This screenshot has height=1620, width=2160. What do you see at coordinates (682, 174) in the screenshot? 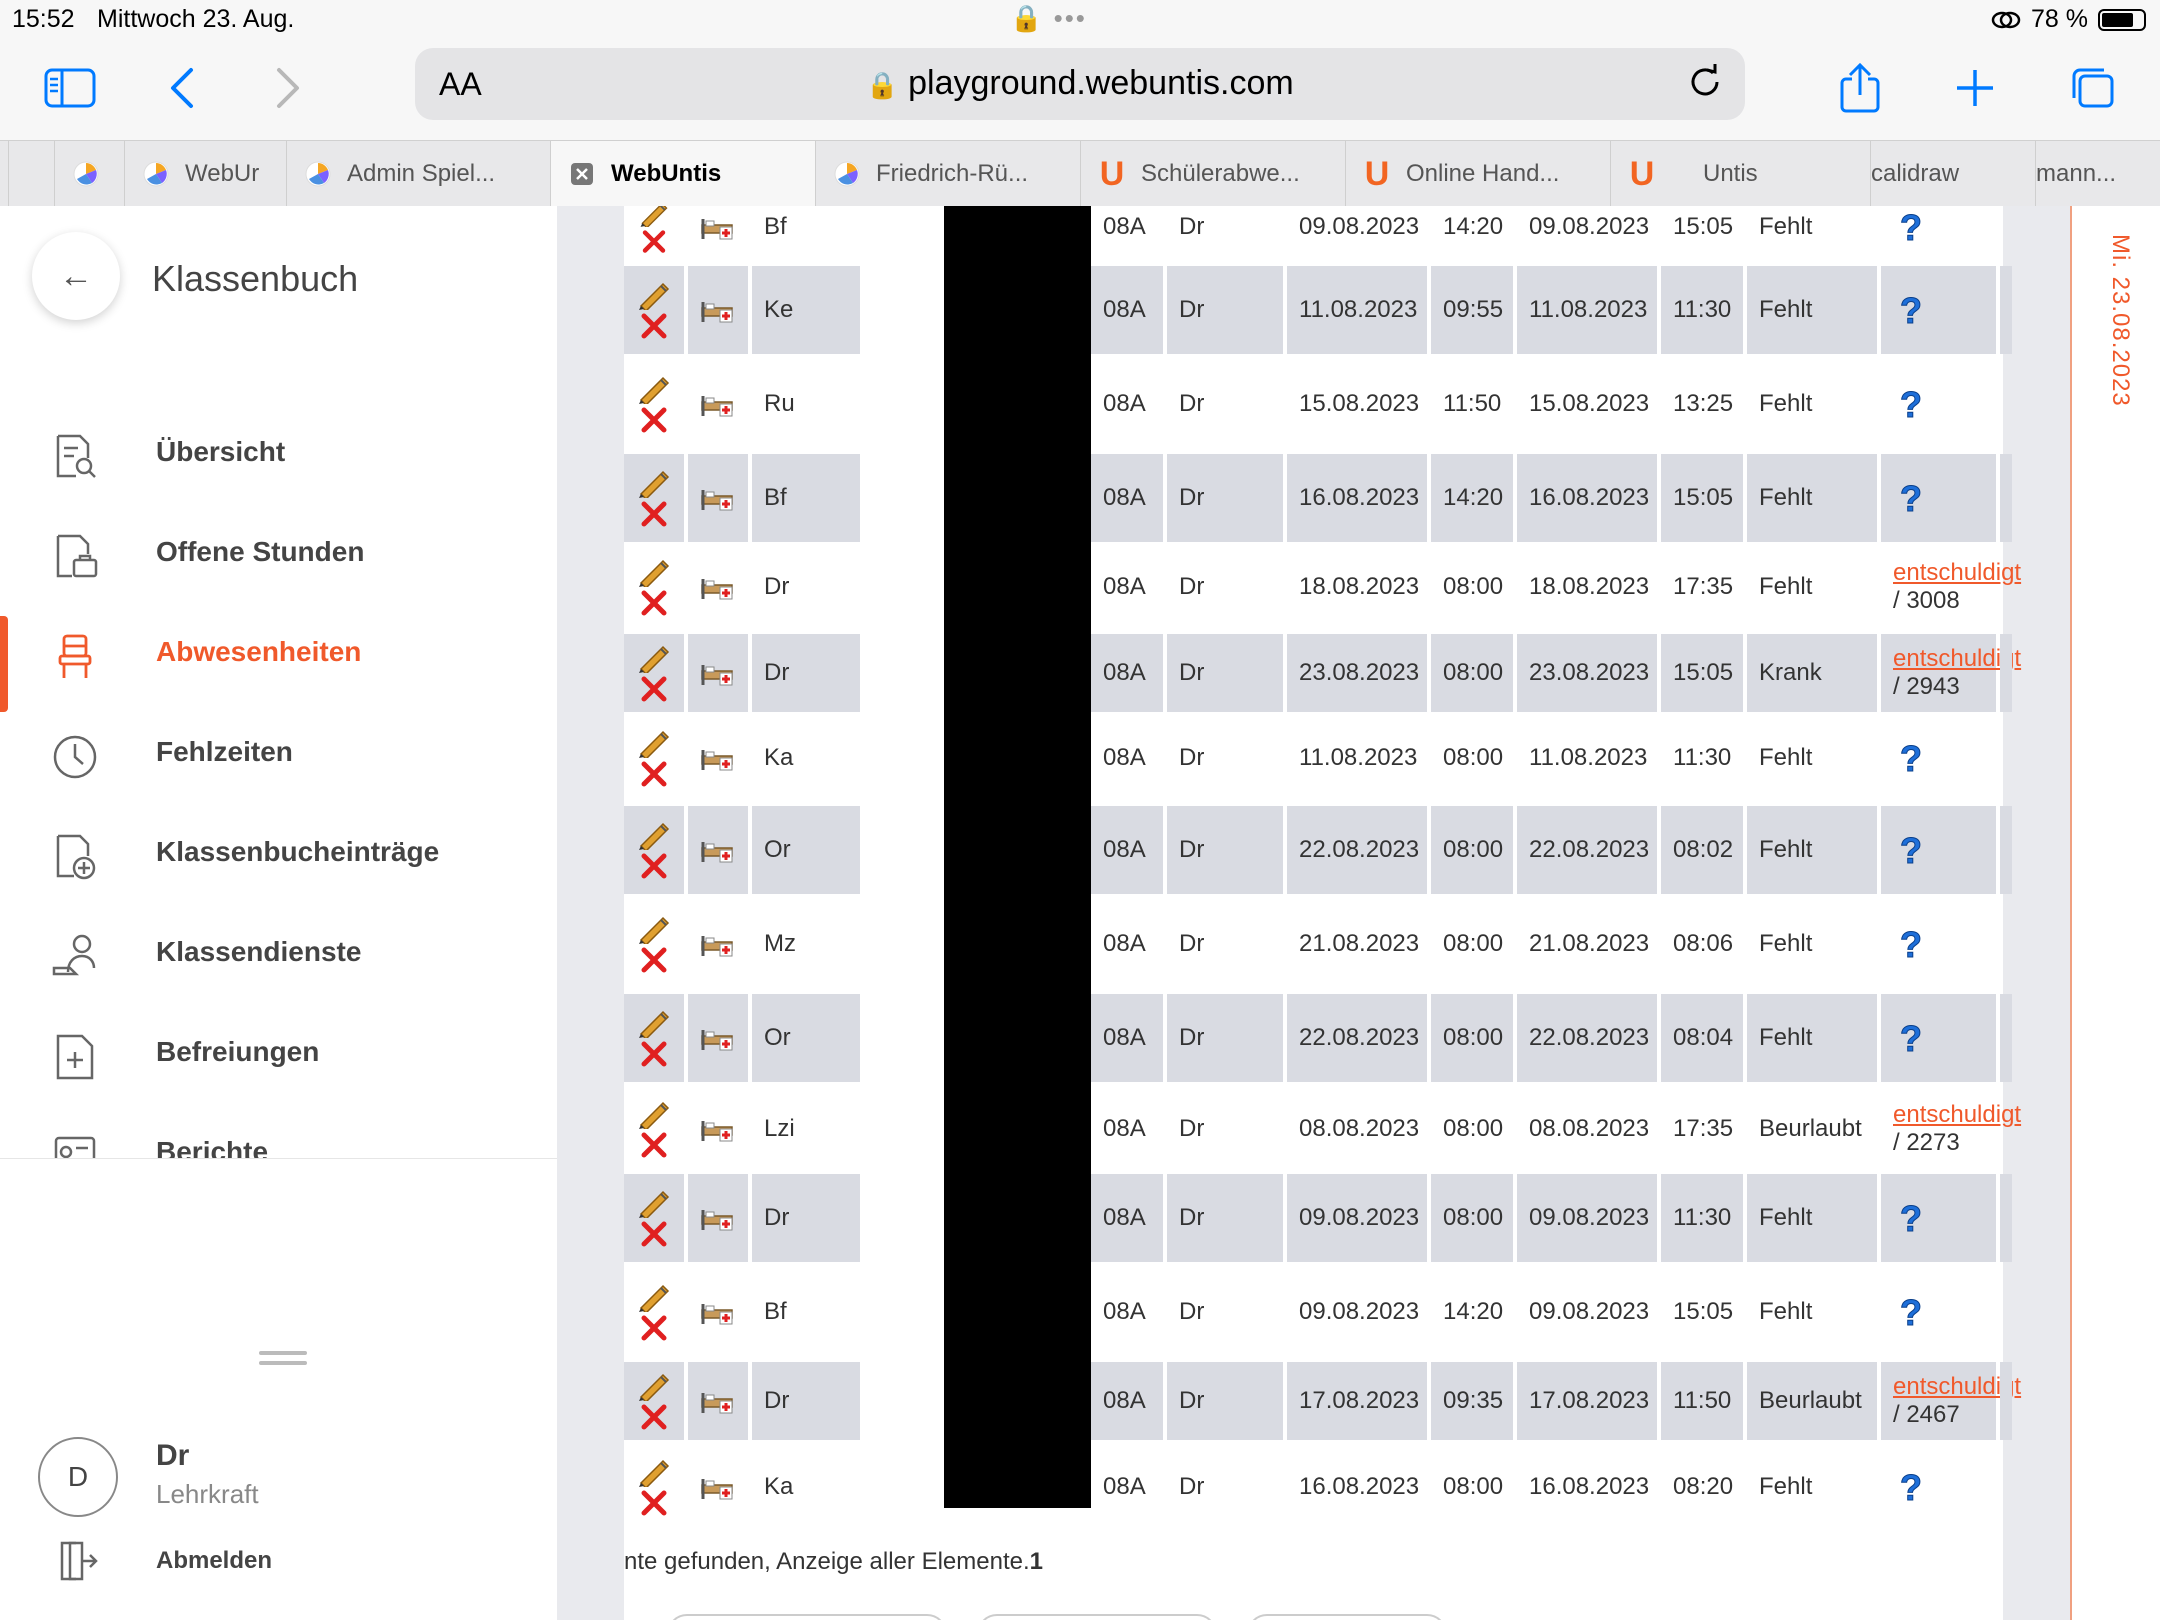
I see `tab-webuntis-active: WebUntis` at bounding box center [682, 174].